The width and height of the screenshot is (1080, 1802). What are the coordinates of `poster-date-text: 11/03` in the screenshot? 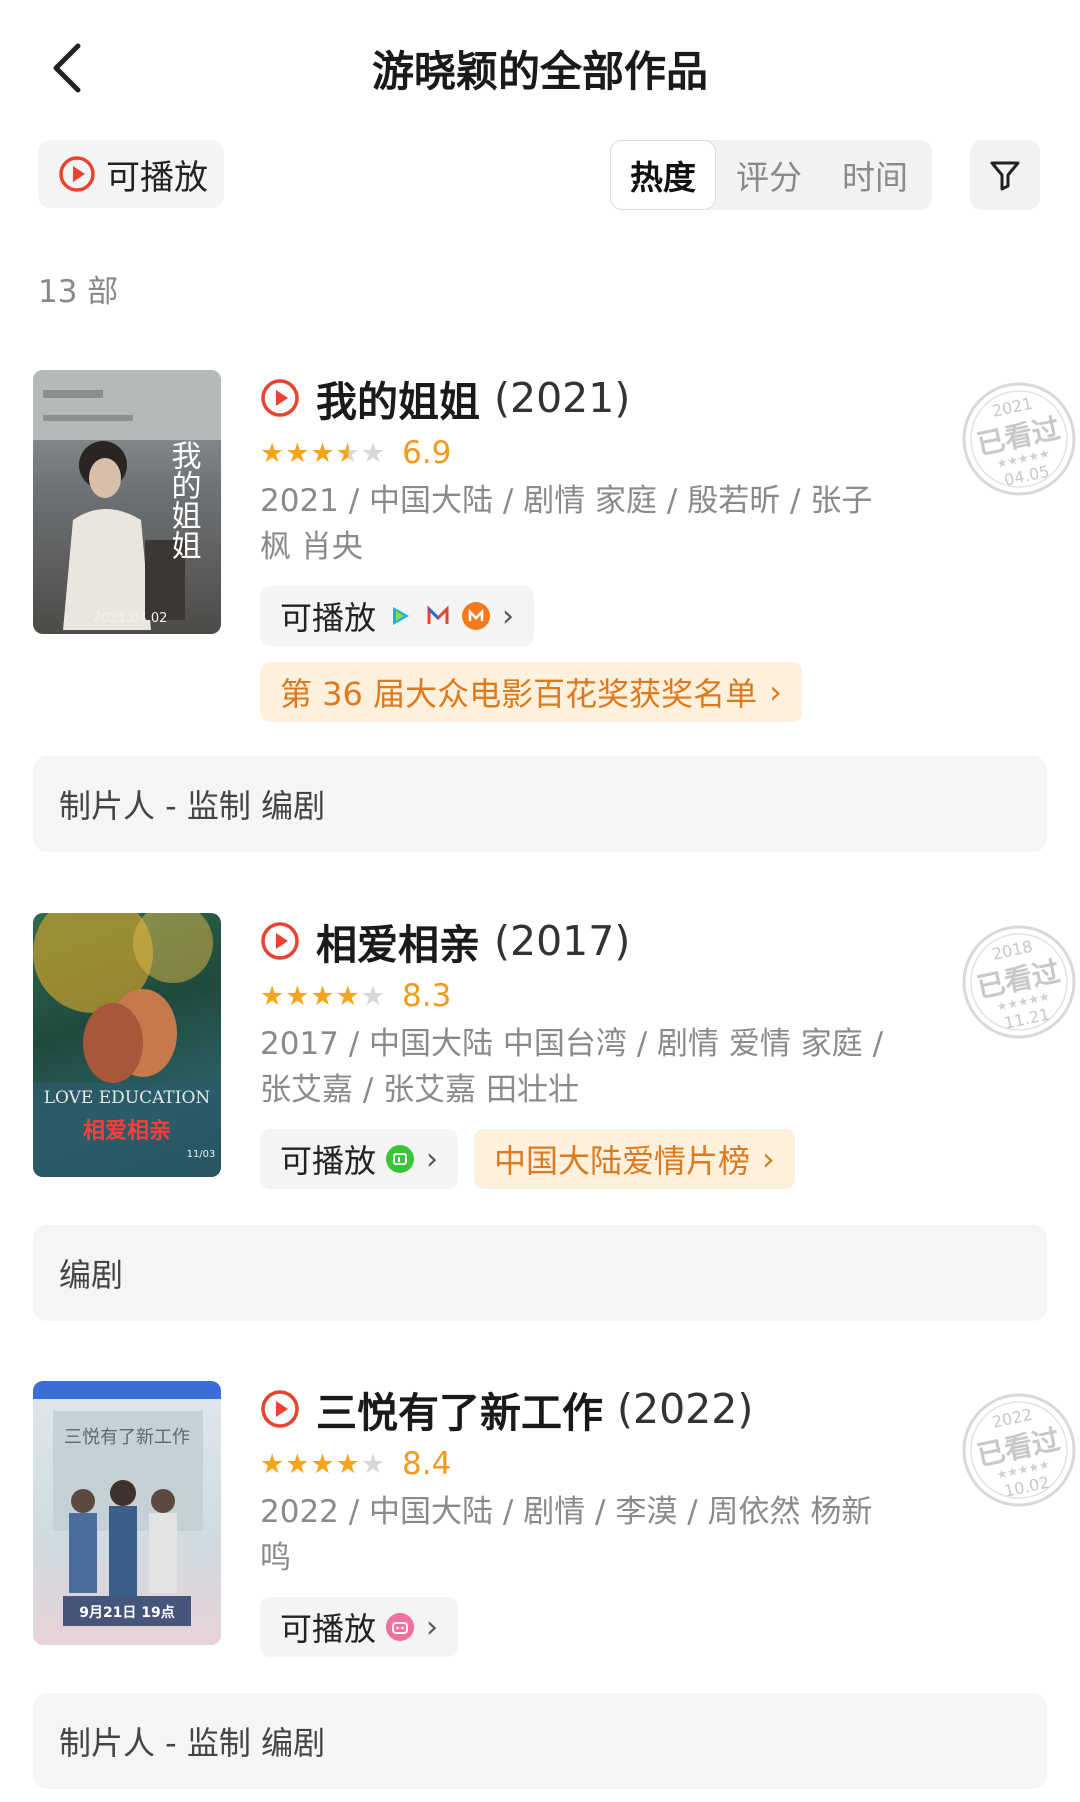 It's located at (201, 1154).